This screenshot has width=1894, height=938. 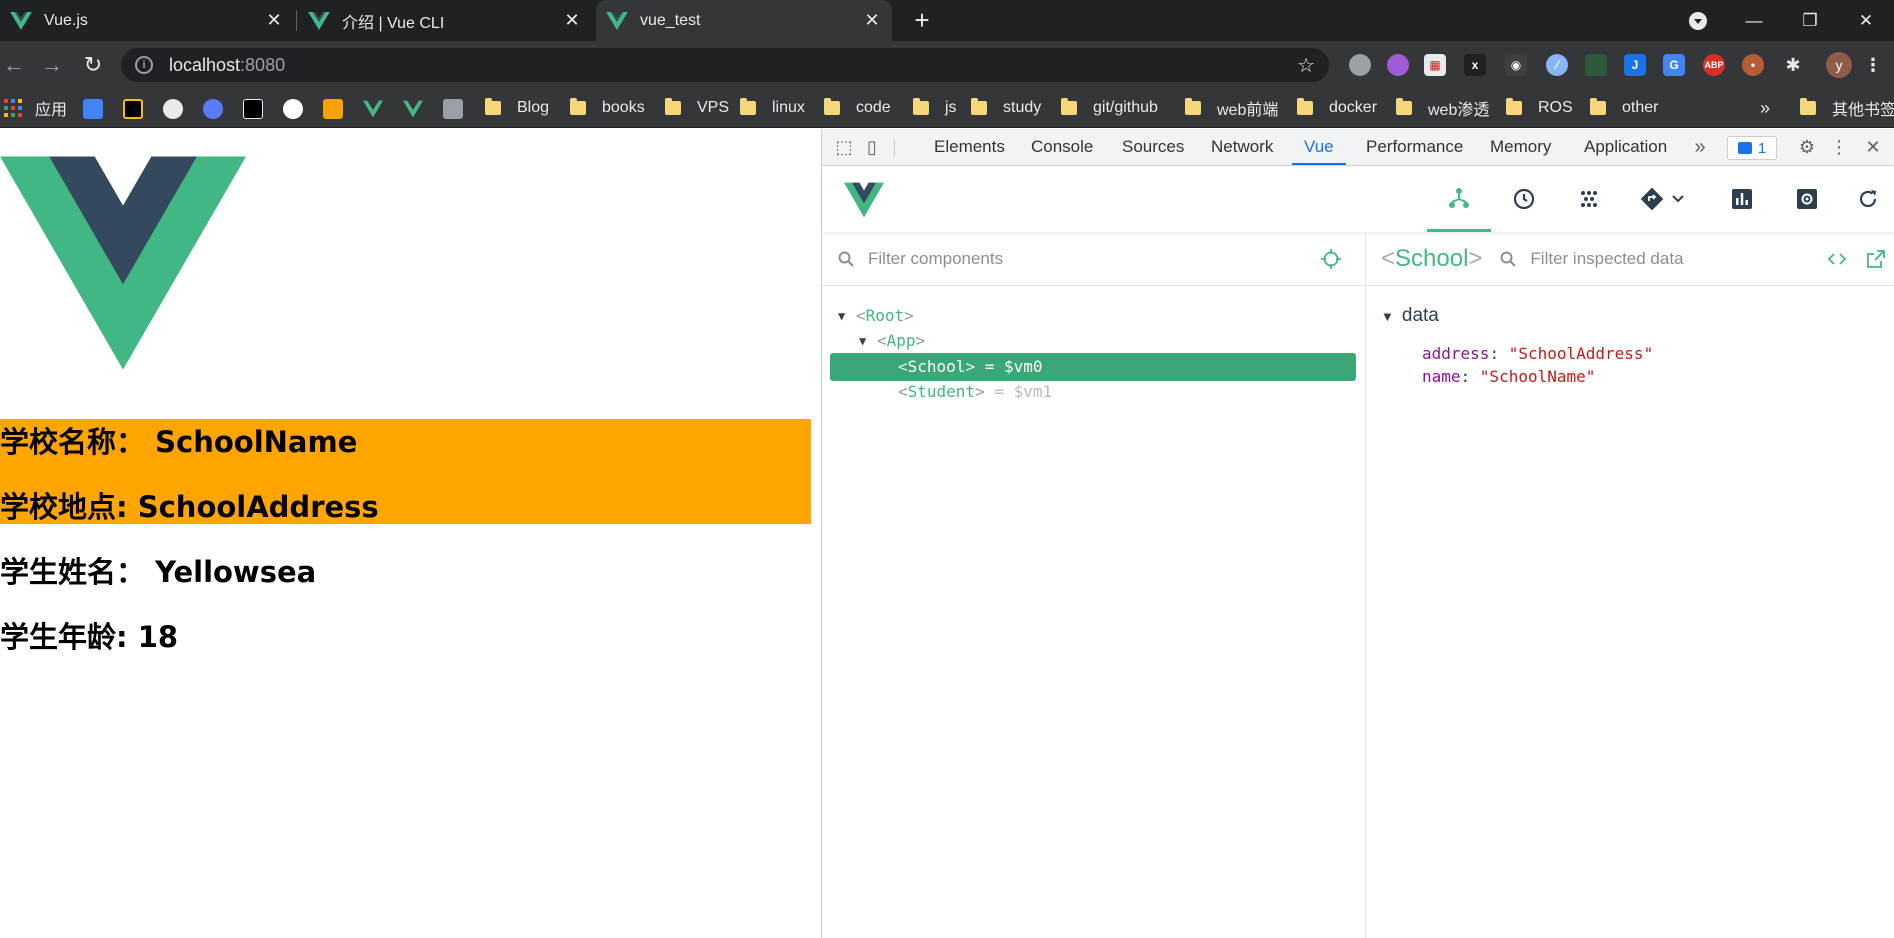 I want to click on bookmark-folder: other, so click(x=1624, y=108).